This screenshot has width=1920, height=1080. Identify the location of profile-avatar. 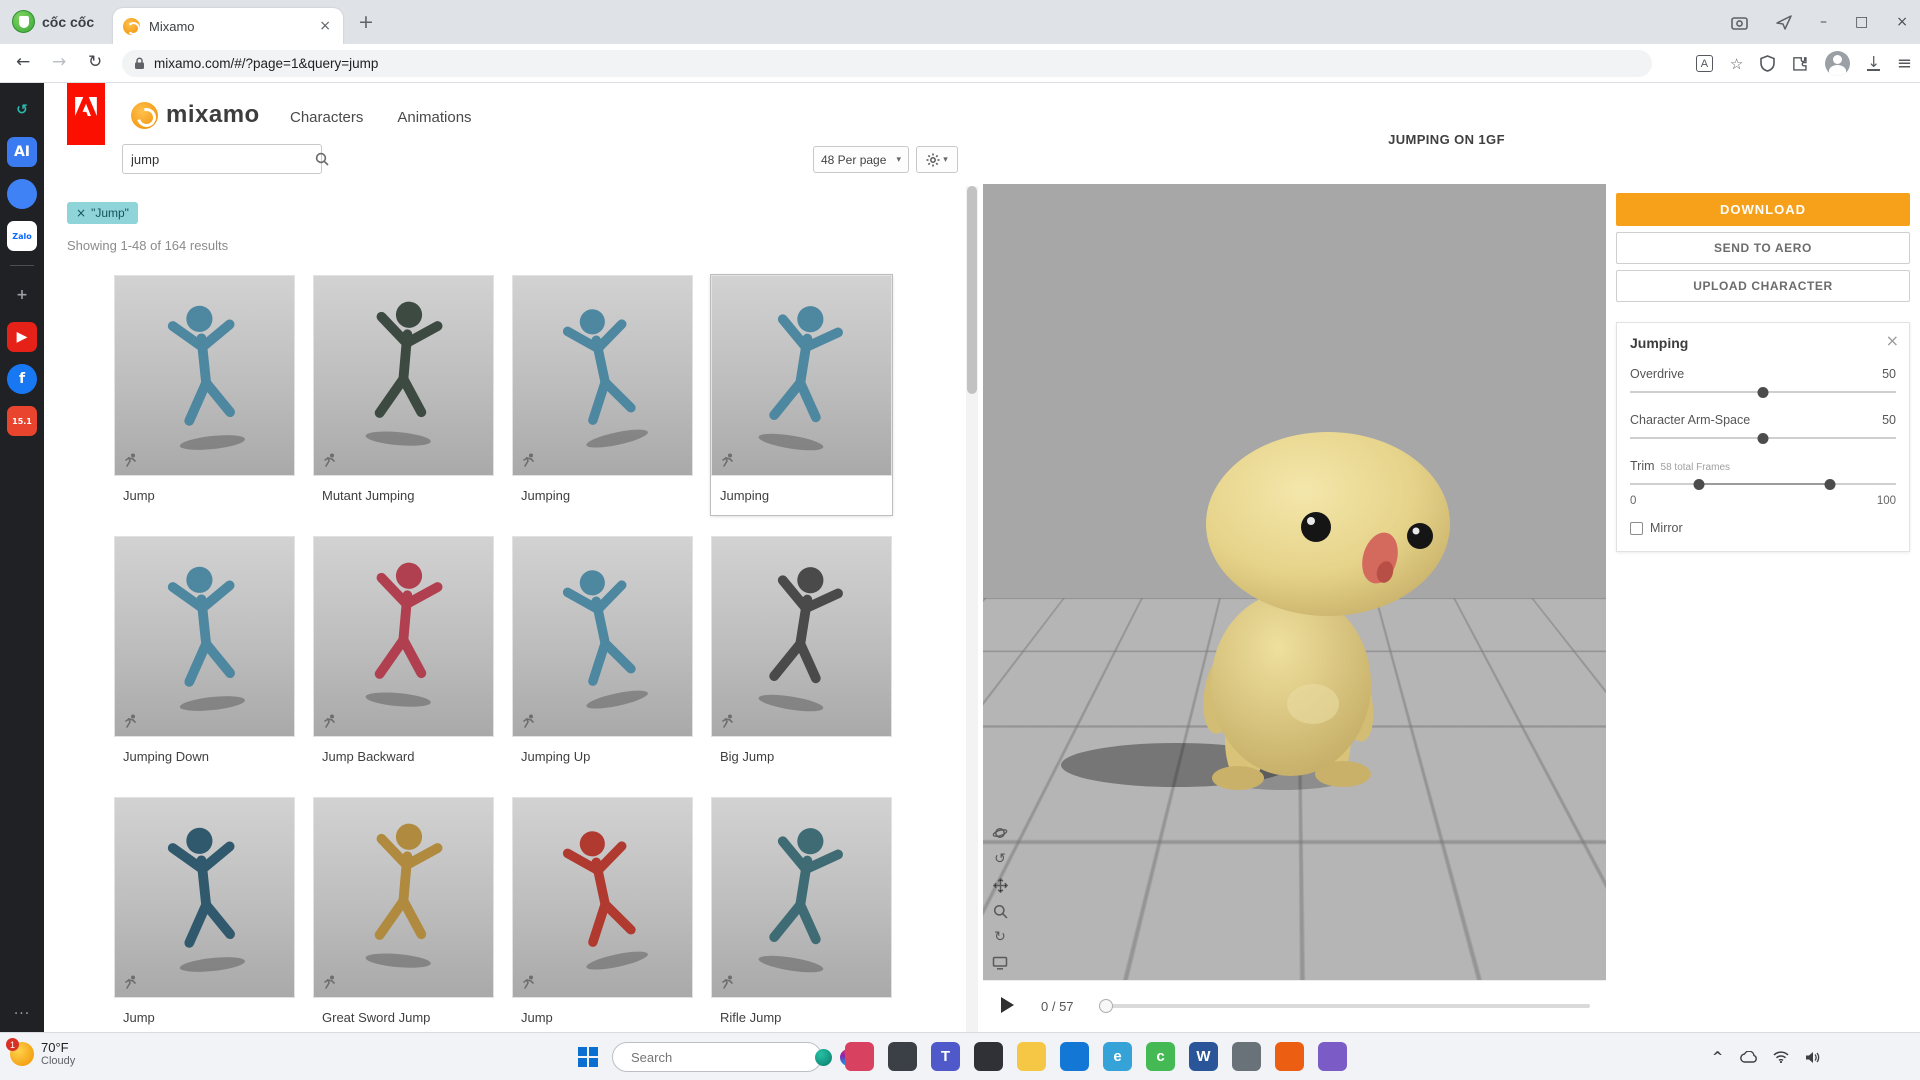
(1838, 63).